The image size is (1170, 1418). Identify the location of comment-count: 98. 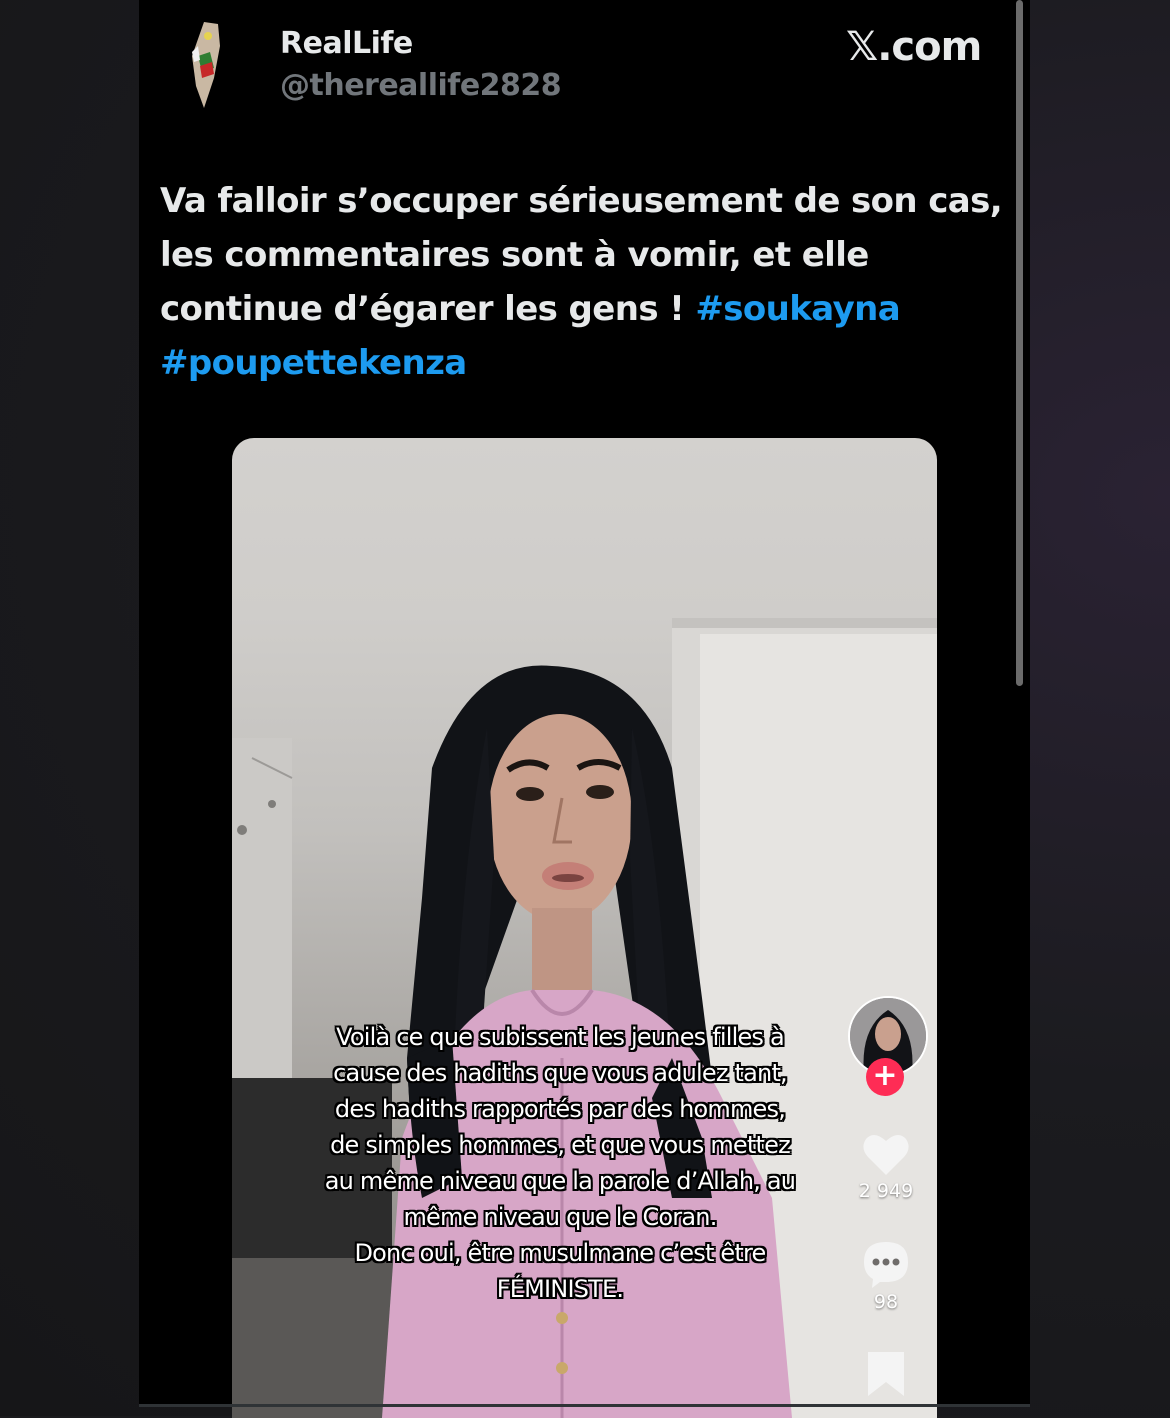
(886, 1302).